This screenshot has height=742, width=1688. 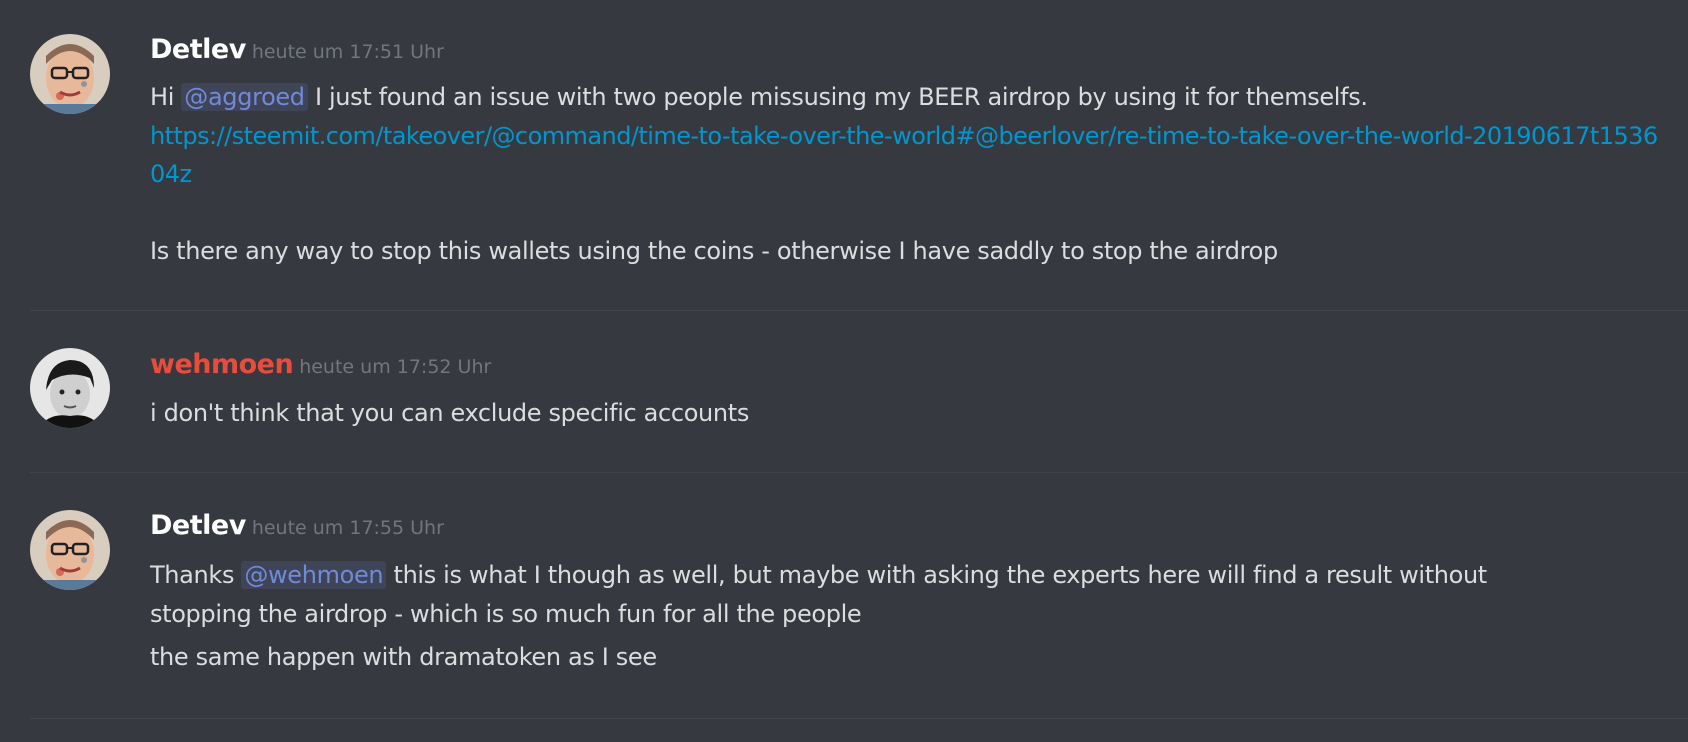 I want to click on message-author: wehmoen, so click(x=222, y=364).